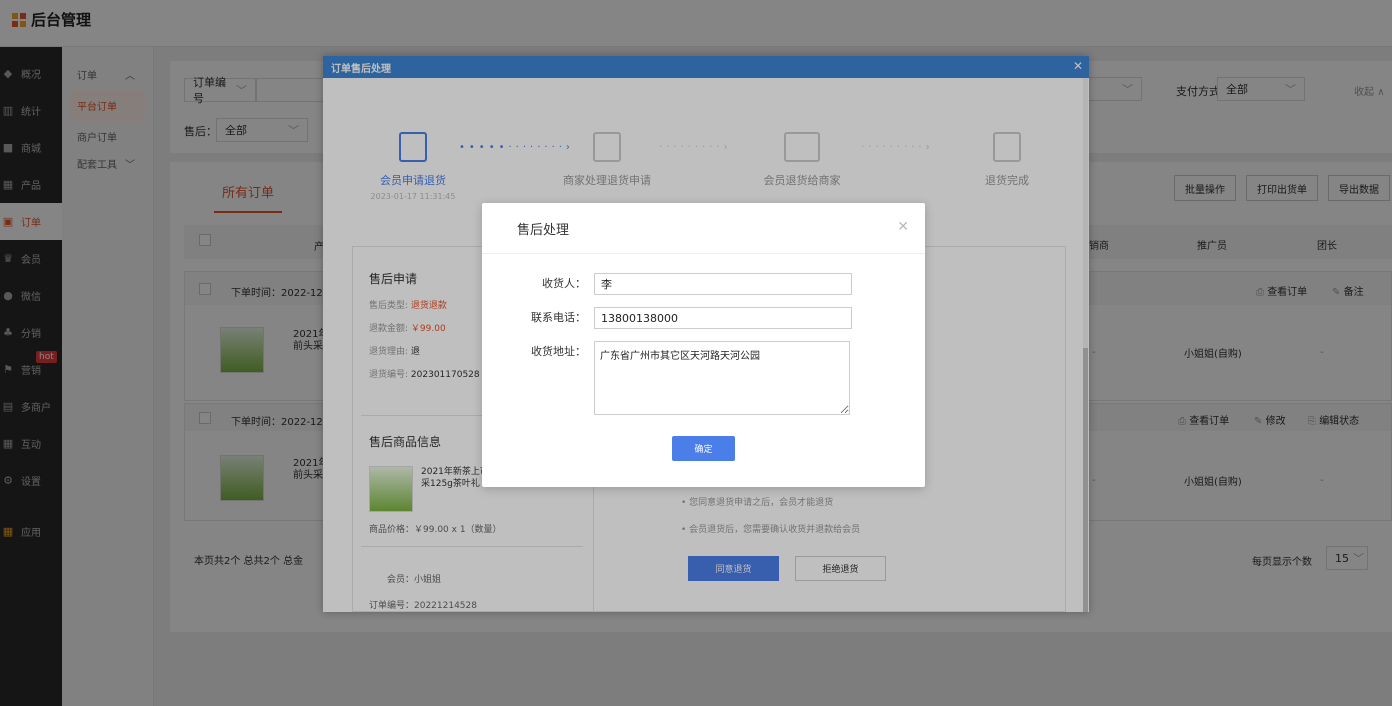 This screenshot has width=1392, height=706. Describe the element at coordinates (558, 317) in the screenshot. I see `phone-label: 联系电话：` at that location.